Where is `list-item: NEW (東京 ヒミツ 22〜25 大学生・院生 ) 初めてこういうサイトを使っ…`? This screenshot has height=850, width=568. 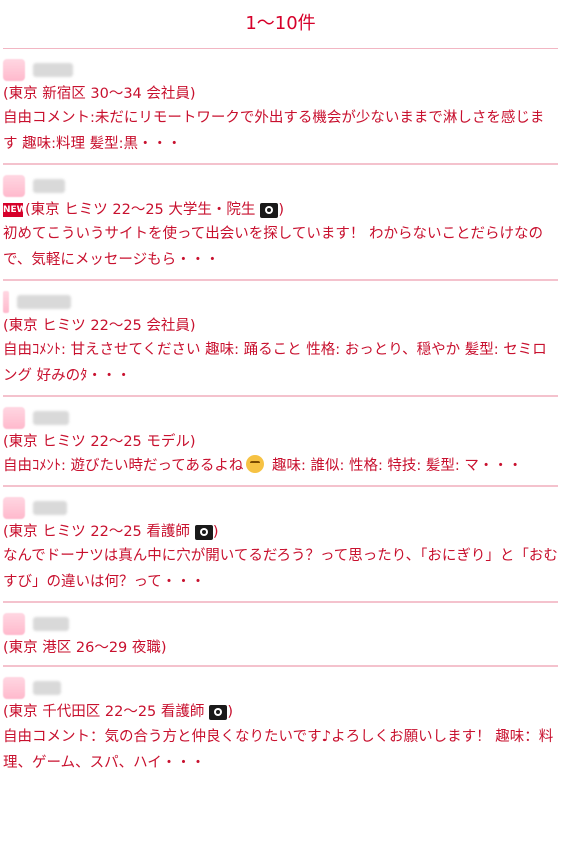 list-item: NEW (東京 ヒミツ 22〜25 大学生・院生 ) 初めてこういうサイトを使っ… is located at coordinates (280, 223).